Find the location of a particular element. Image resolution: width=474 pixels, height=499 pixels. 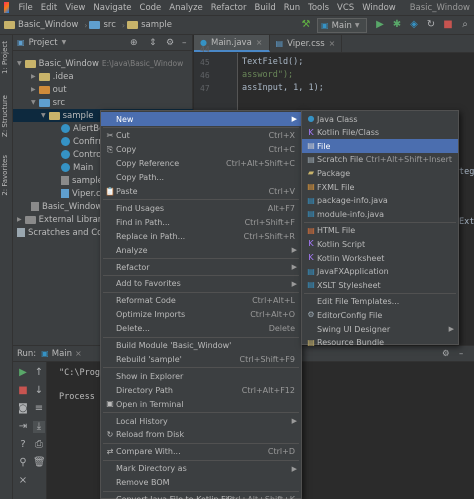

menu-item: ⎘ Copy Ctrl+C is located at coordinates (201, 150).